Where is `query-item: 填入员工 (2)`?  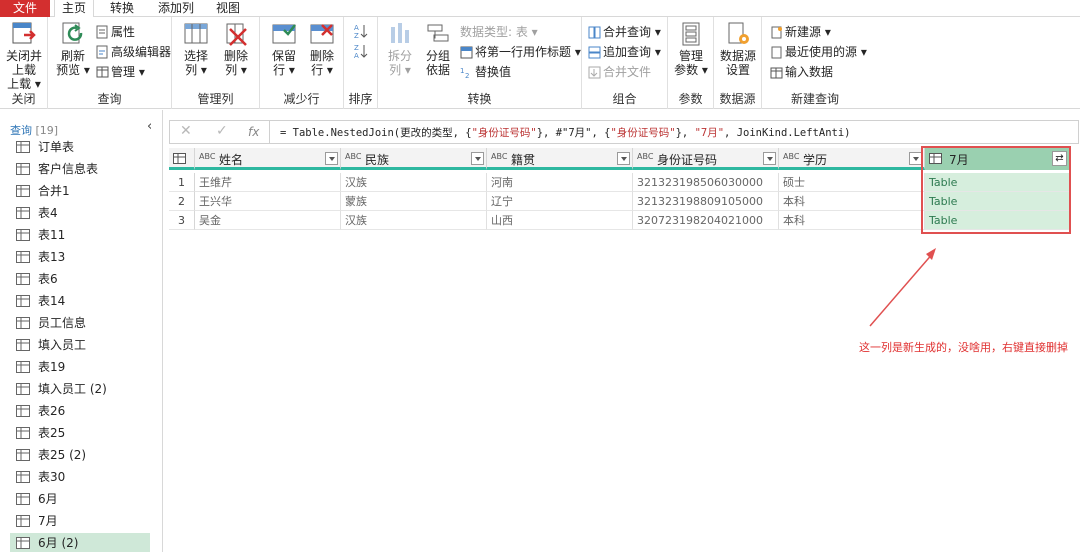 query-item: 填入员工 (2) is located at coordinates (80, 389).